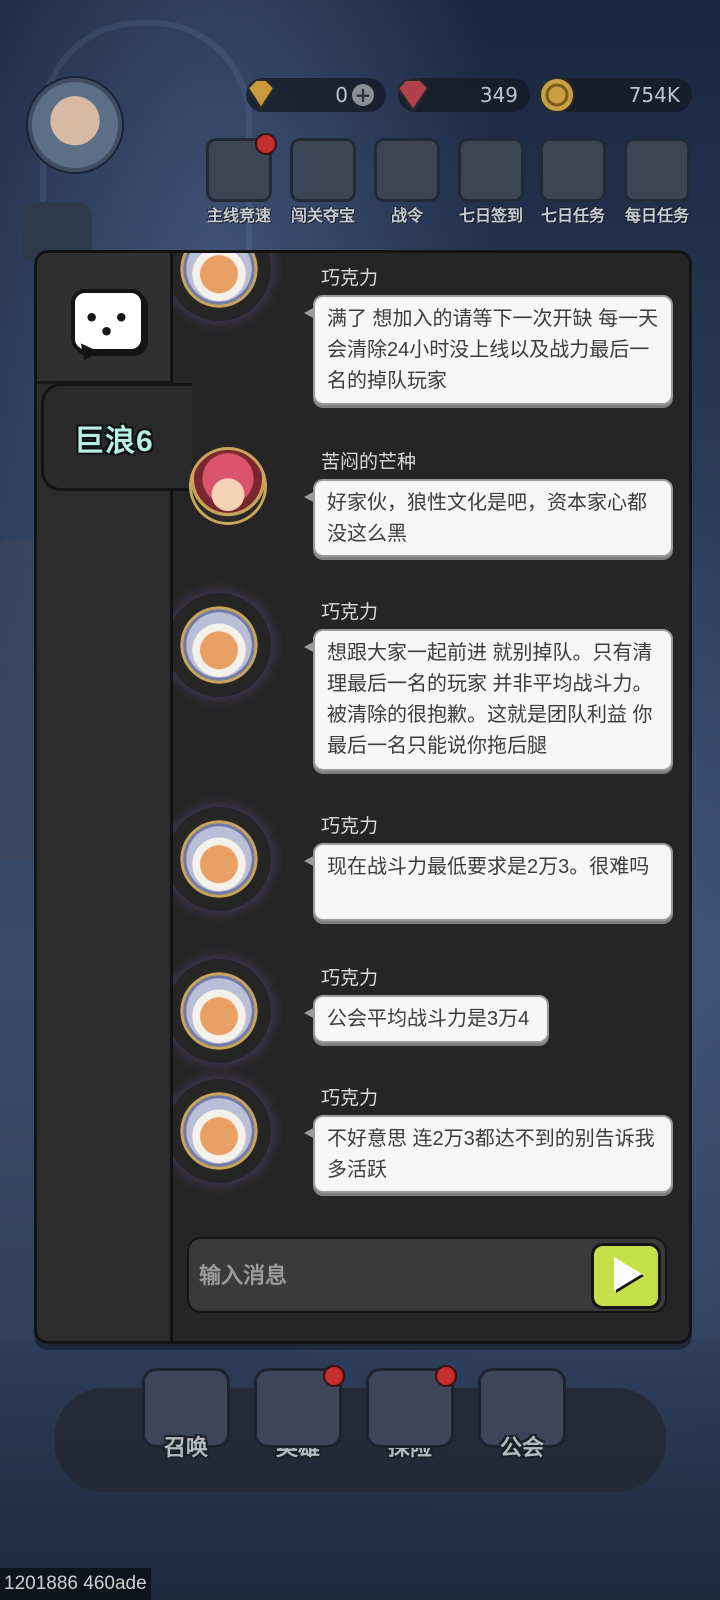 The height and width of the screenshot is (1600, 720). I want to click on add-gem-button: +, so click(363, 95).